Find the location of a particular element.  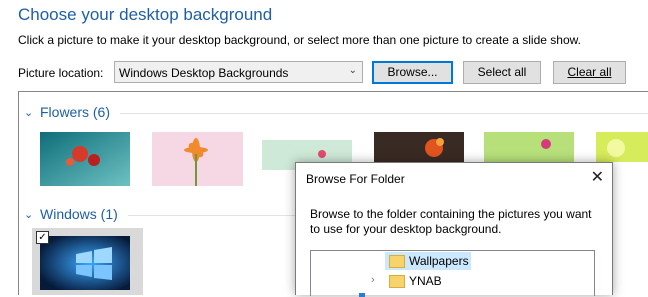

folder-tree: Wallpapers › YNAB is located at coordinates (452, 273).